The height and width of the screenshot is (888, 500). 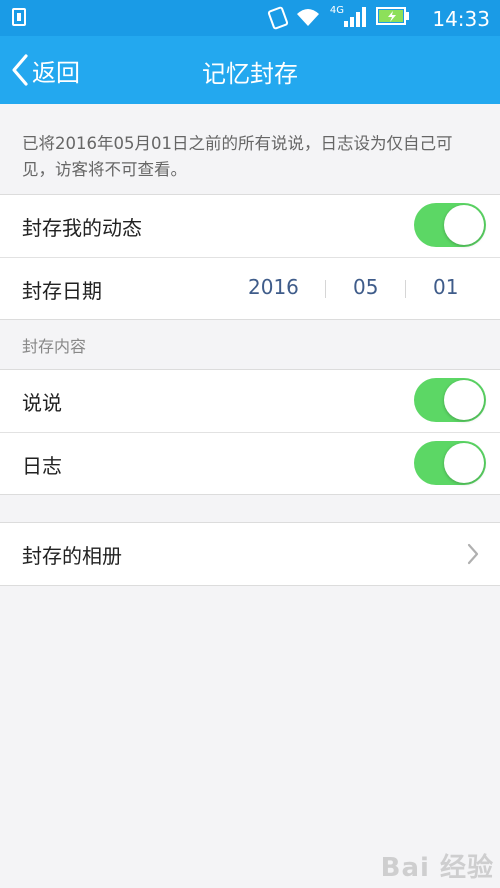 I want to click on shuoshuo-label: 说说, so click(x=42, y=403).